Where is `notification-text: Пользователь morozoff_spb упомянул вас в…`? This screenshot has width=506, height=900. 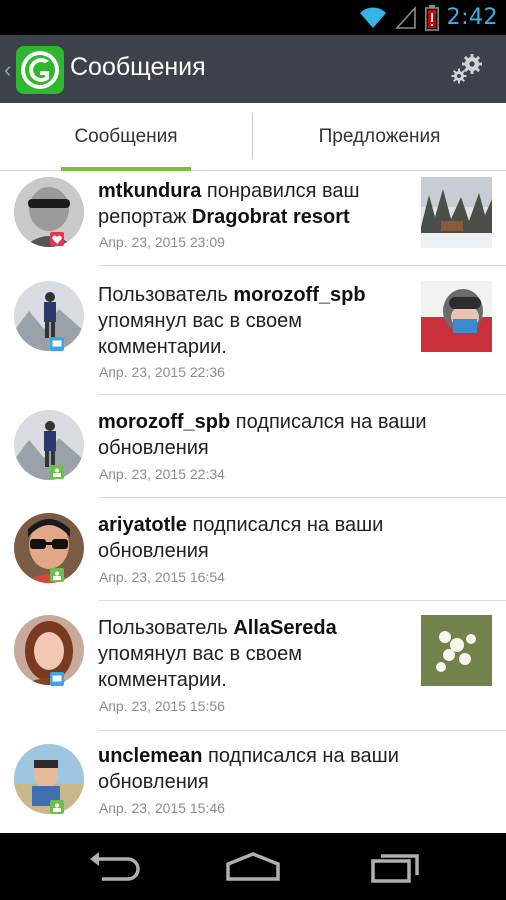 notification-text: Пользователь morozoff_spb упомянул вас в… is located at coordinates (232, 321).